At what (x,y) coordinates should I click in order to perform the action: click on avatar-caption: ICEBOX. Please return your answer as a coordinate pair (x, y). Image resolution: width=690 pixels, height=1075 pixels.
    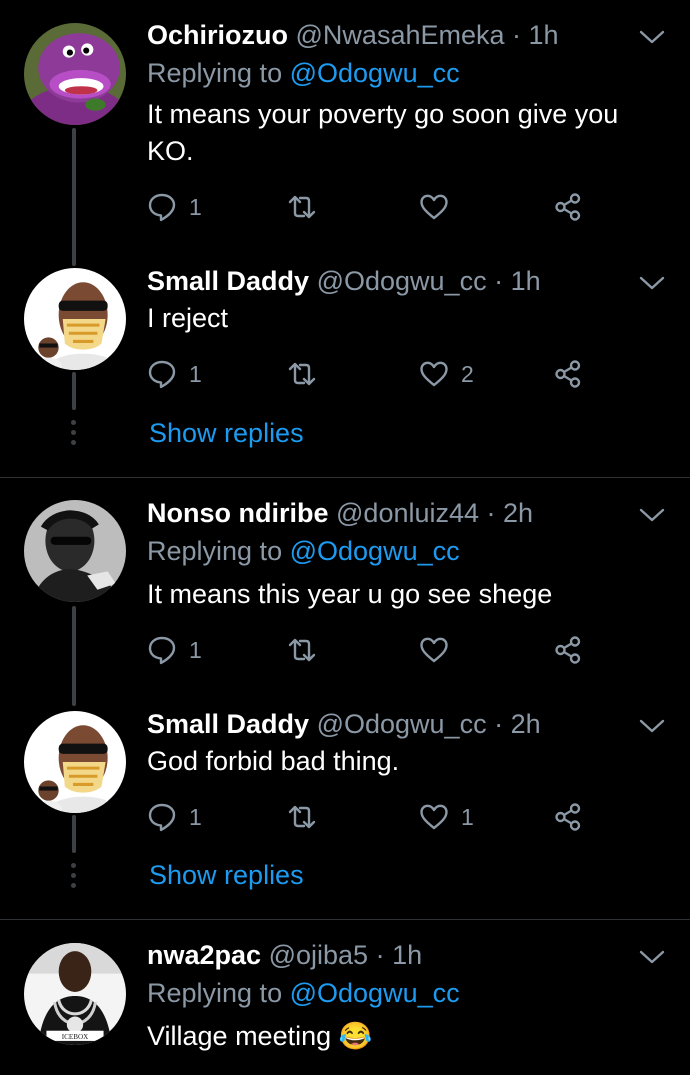
    Looking at the image, I should click on (75, 1037).